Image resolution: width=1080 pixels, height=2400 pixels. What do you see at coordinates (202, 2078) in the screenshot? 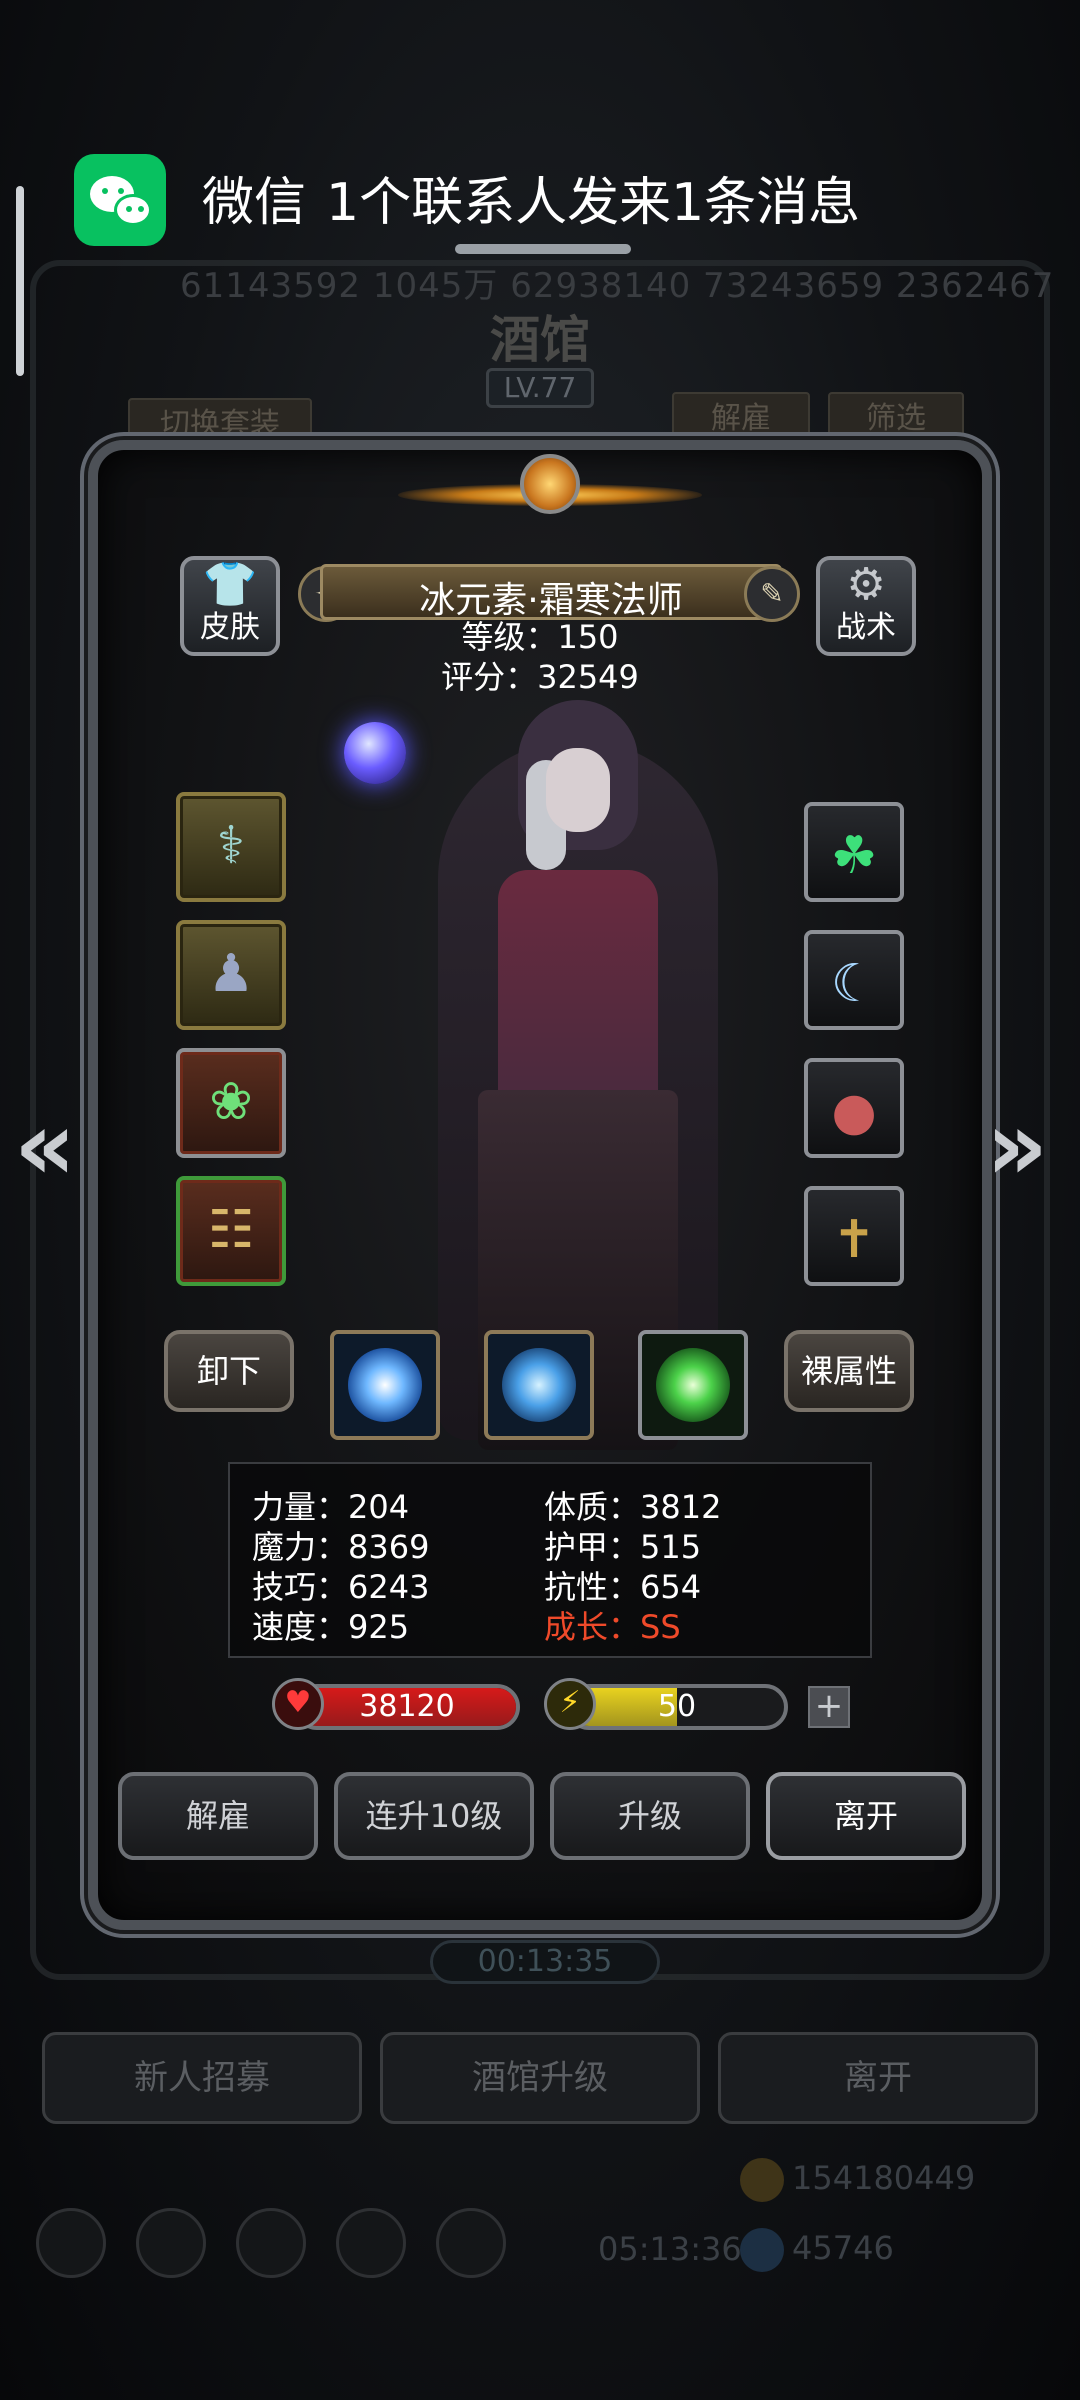
I see `recruit-button: 新人招募` at bounding box center [202, 2078].